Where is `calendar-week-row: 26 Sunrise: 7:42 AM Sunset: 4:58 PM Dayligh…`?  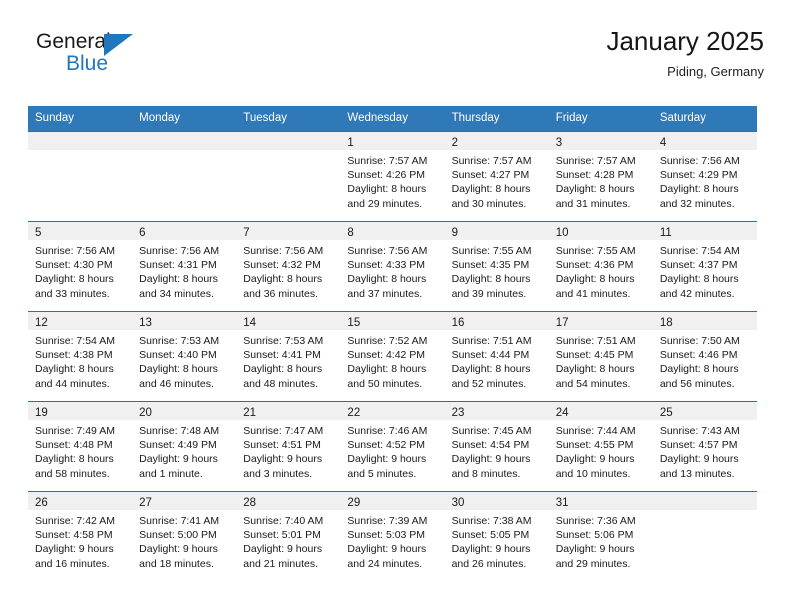 calendar-week-row: 26 Sunrise: 7:42 AM Sunset: 4:58 PM Dayligh… is located at coordinates (392, 536).